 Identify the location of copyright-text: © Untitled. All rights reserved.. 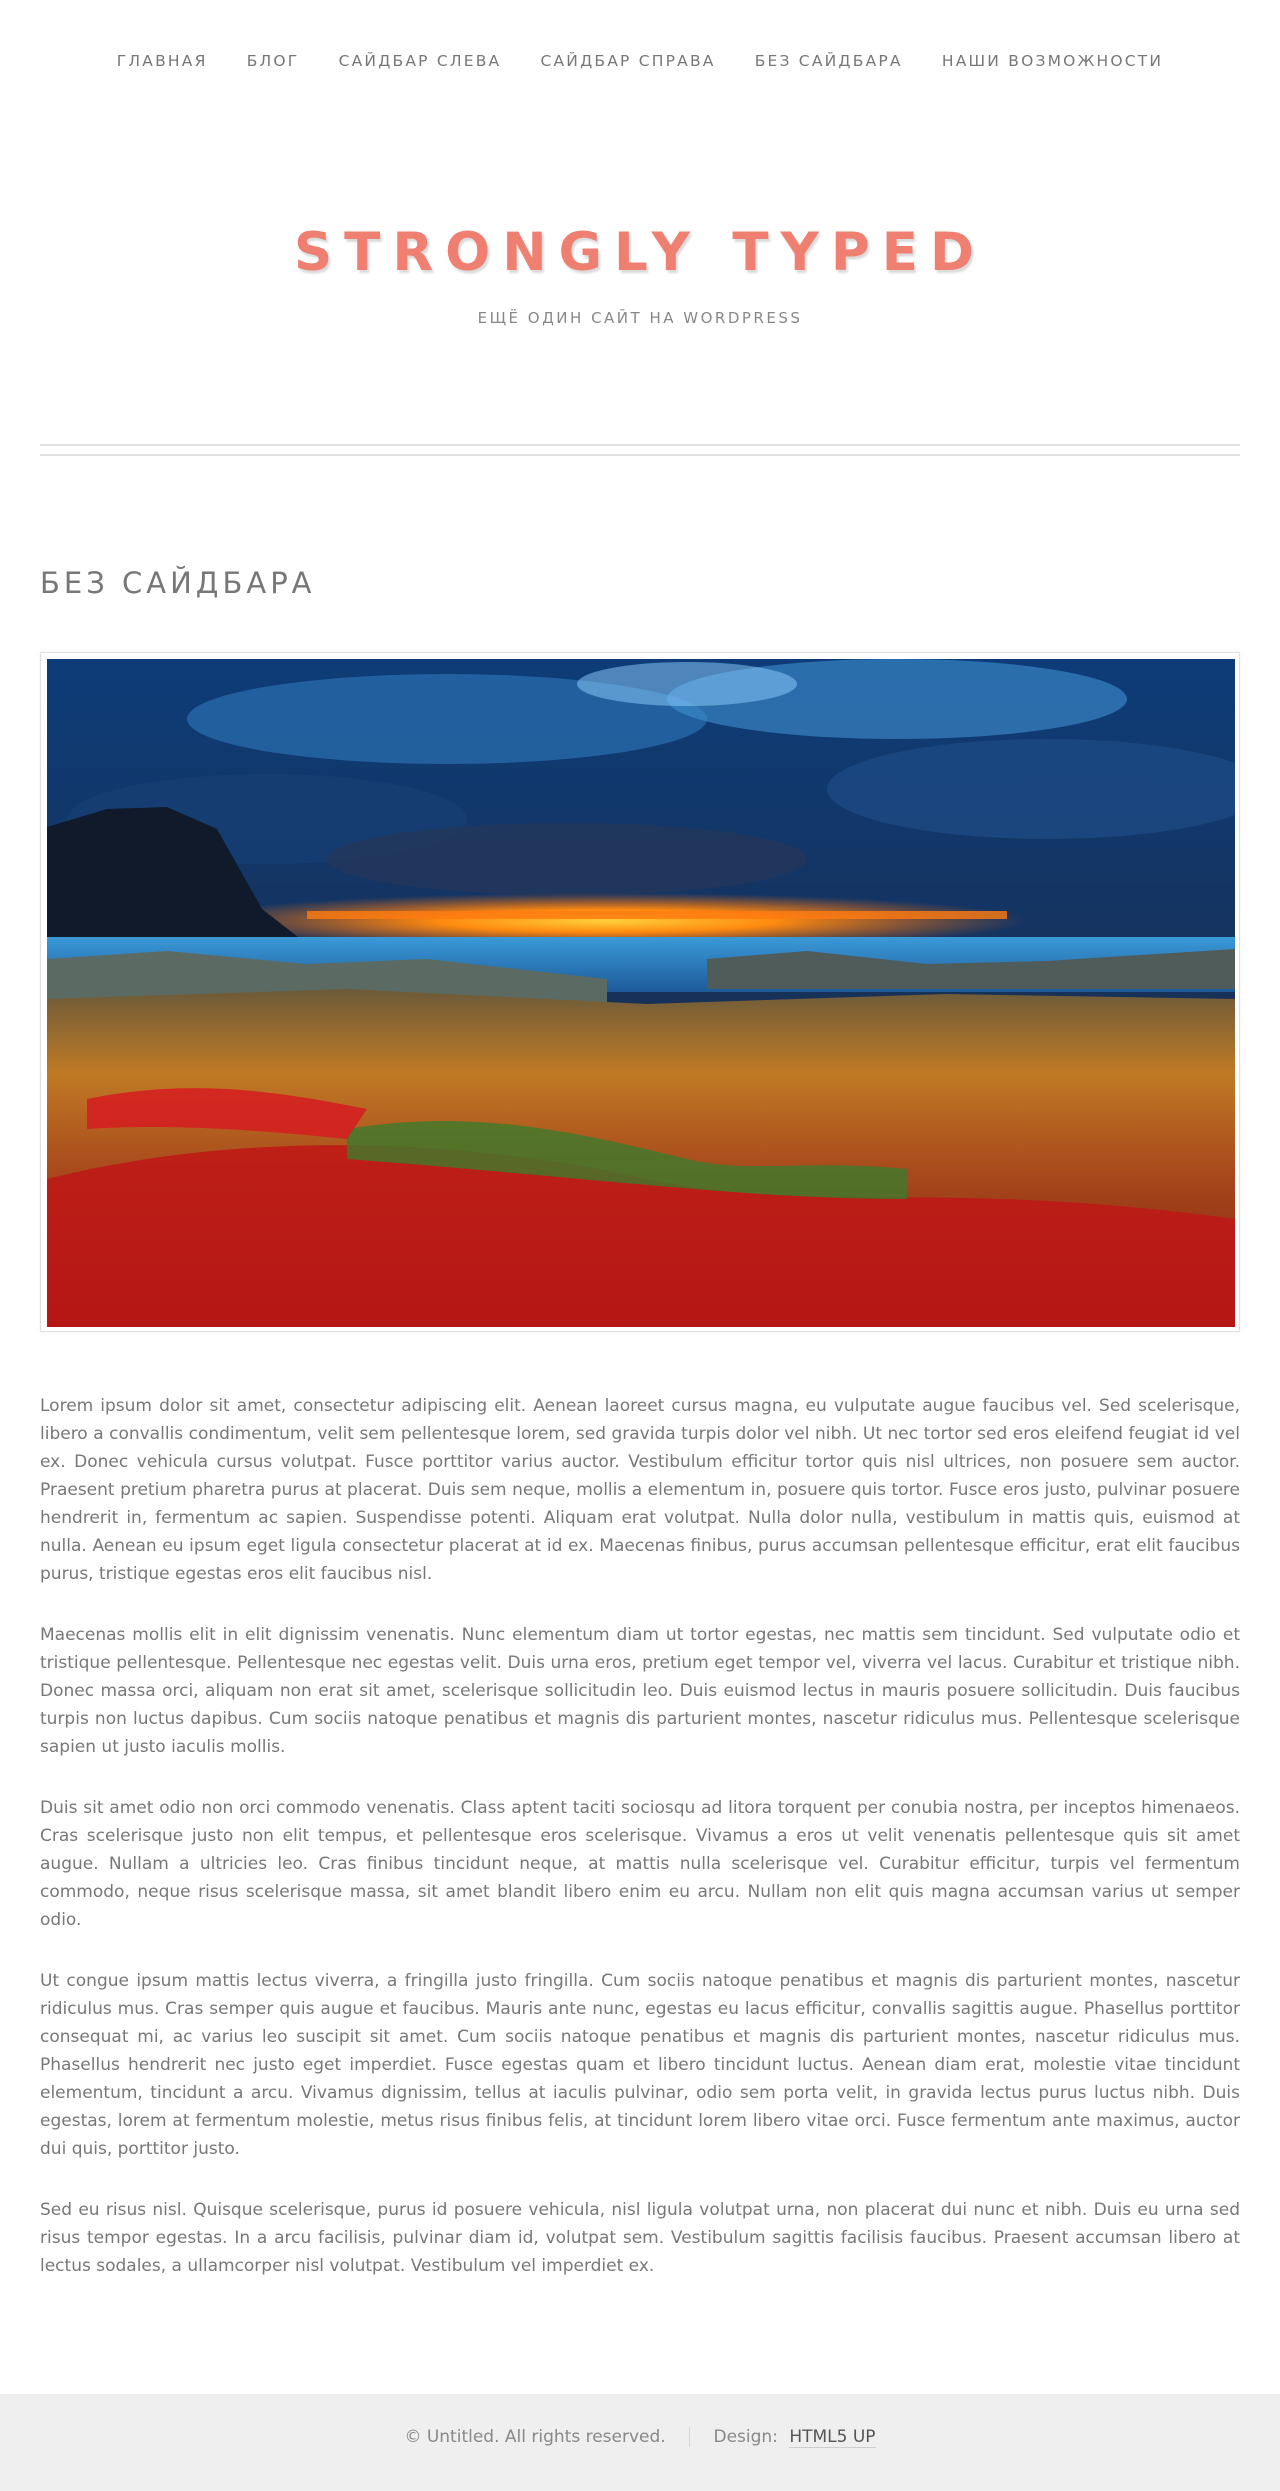
(535, 2437).